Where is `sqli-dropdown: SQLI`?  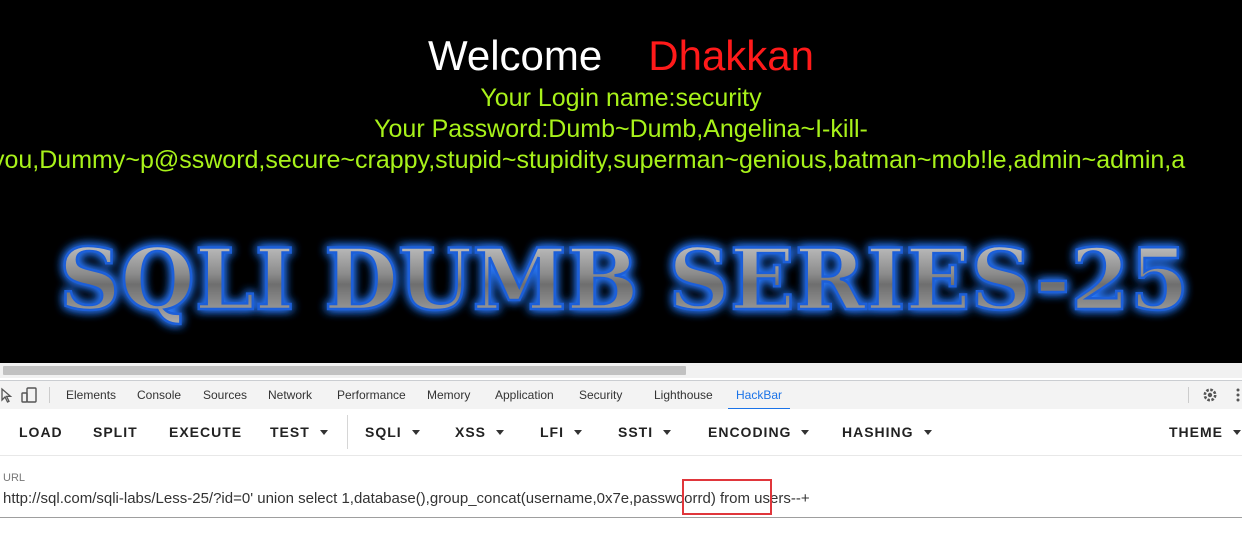 sqli-dropdown: SQLI is located at coordinates (392, 432).